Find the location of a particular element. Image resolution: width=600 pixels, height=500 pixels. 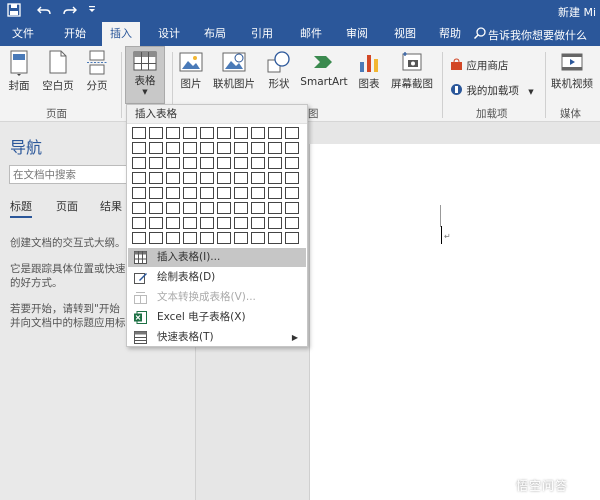

save-icon is located at coordinates (14, 11).